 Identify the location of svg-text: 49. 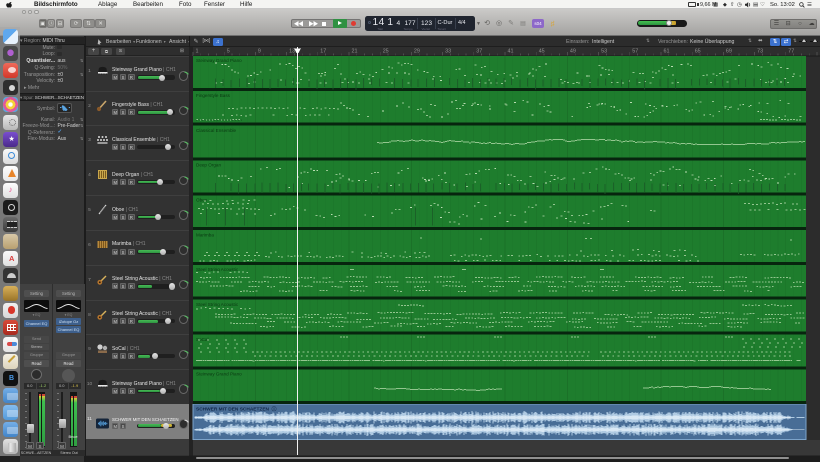
(573, 51).